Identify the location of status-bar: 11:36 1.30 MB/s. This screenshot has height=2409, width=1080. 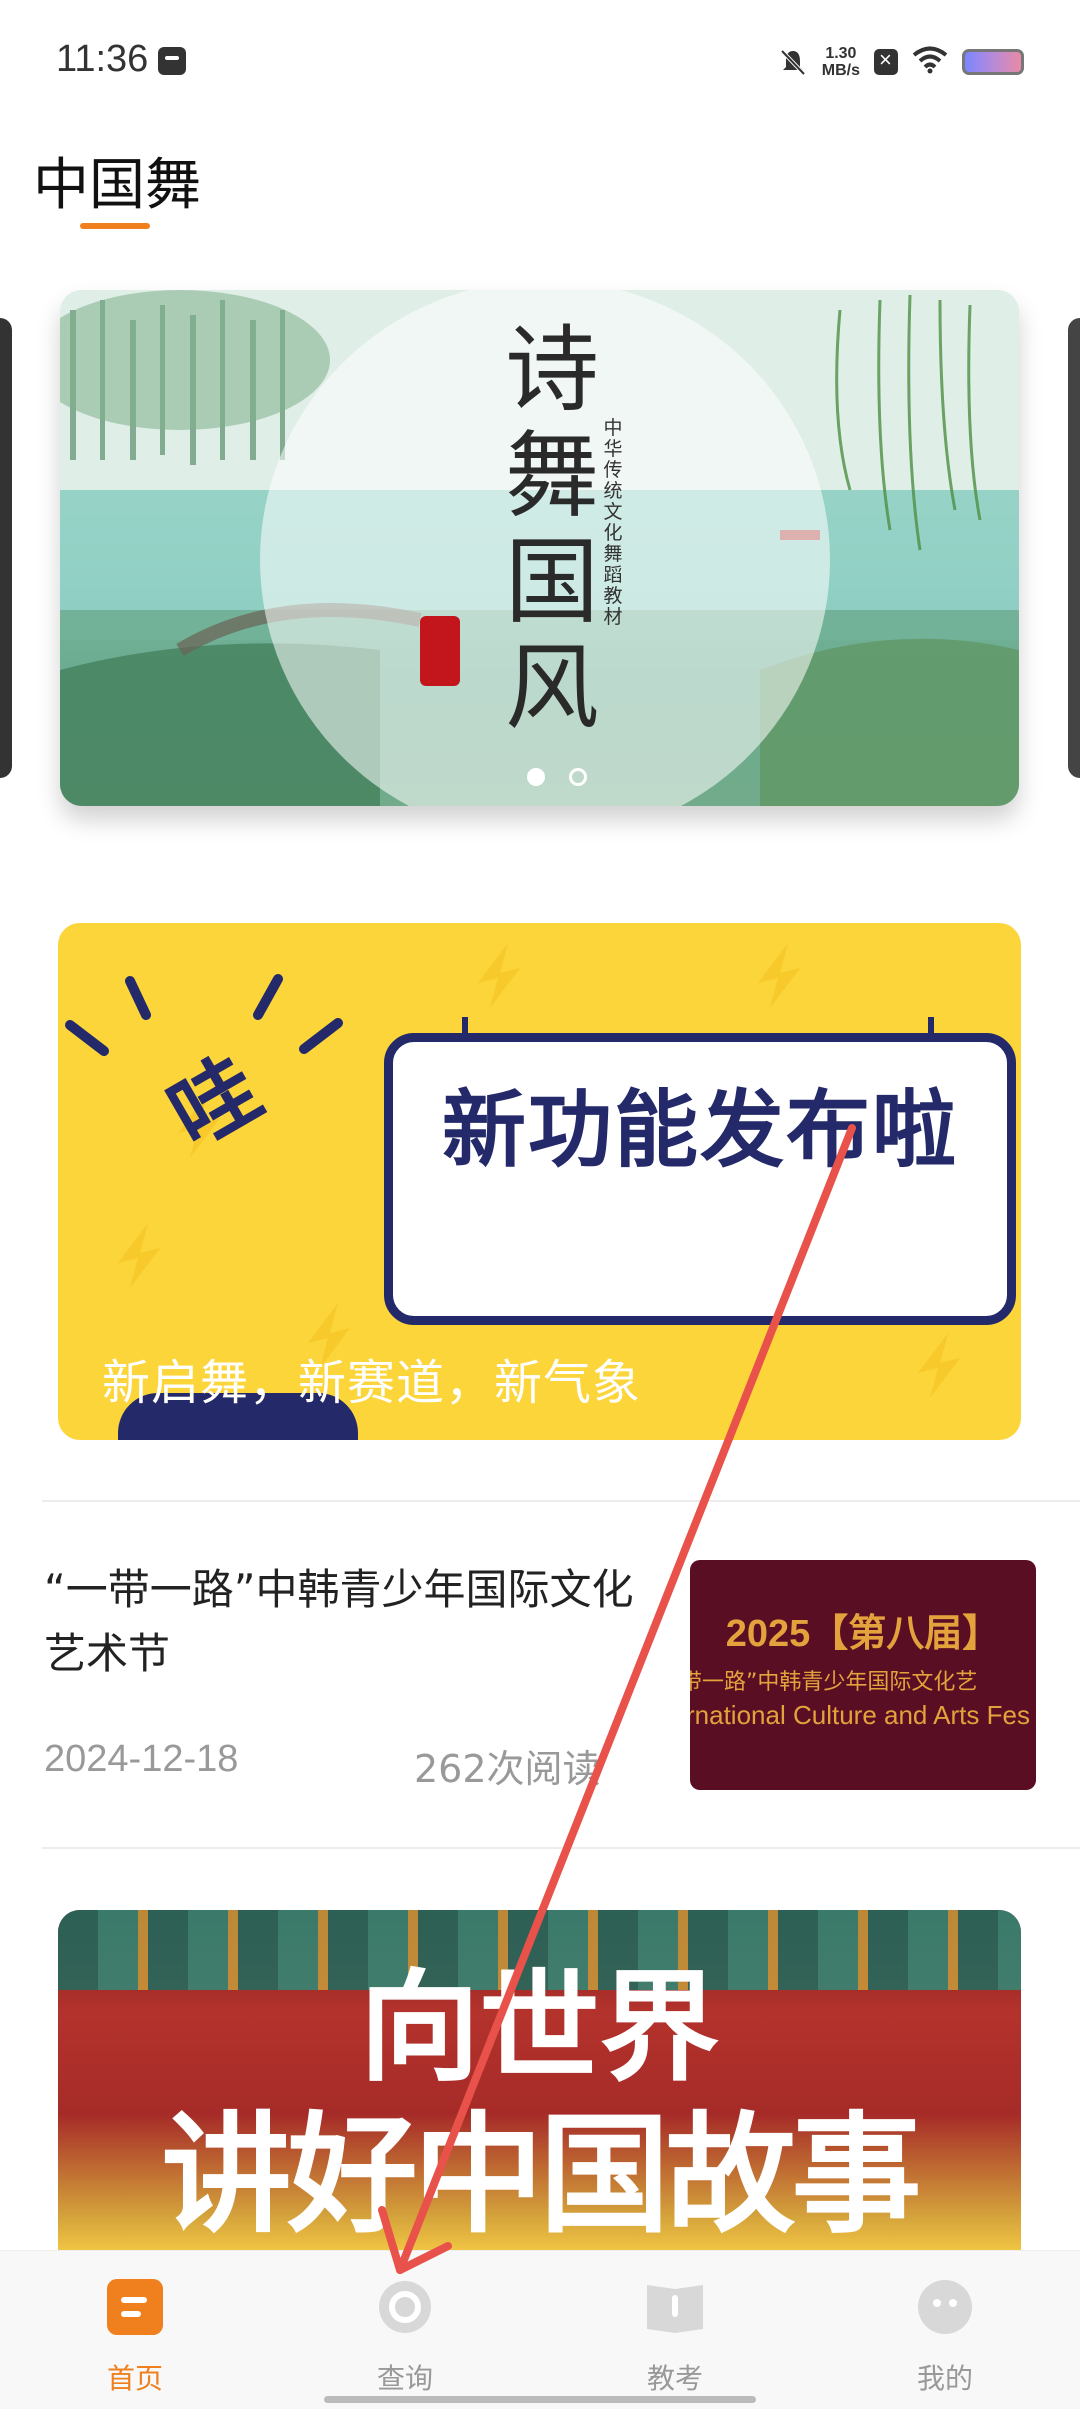
(540, 62).